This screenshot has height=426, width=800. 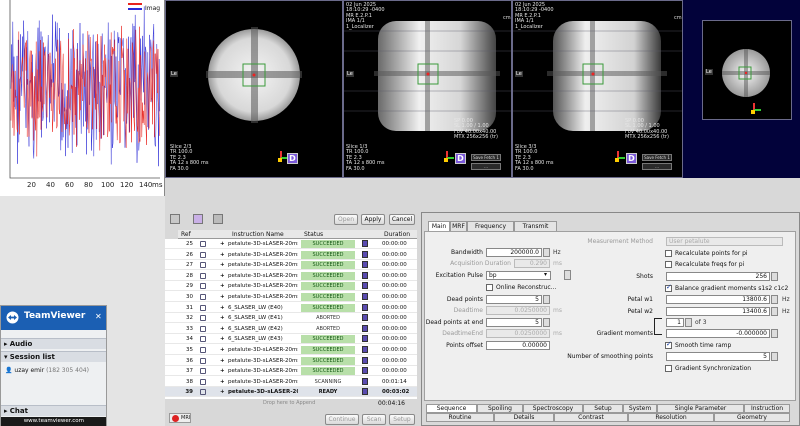 What do you see at coordinates (688, 322) in the screenshot?
I see `gradient-index-spinner` at bounding box center [688, 322].